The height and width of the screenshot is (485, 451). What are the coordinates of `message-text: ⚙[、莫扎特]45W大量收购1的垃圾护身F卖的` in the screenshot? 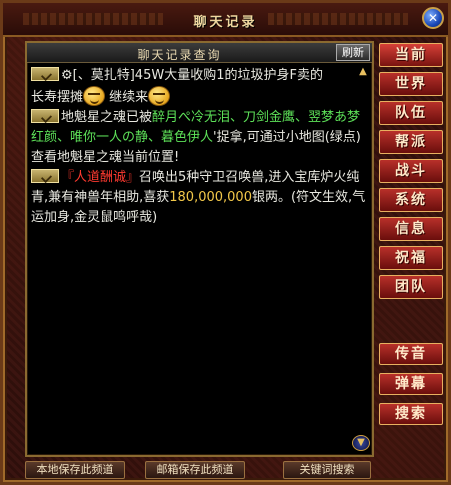 It's located at (192, 75).